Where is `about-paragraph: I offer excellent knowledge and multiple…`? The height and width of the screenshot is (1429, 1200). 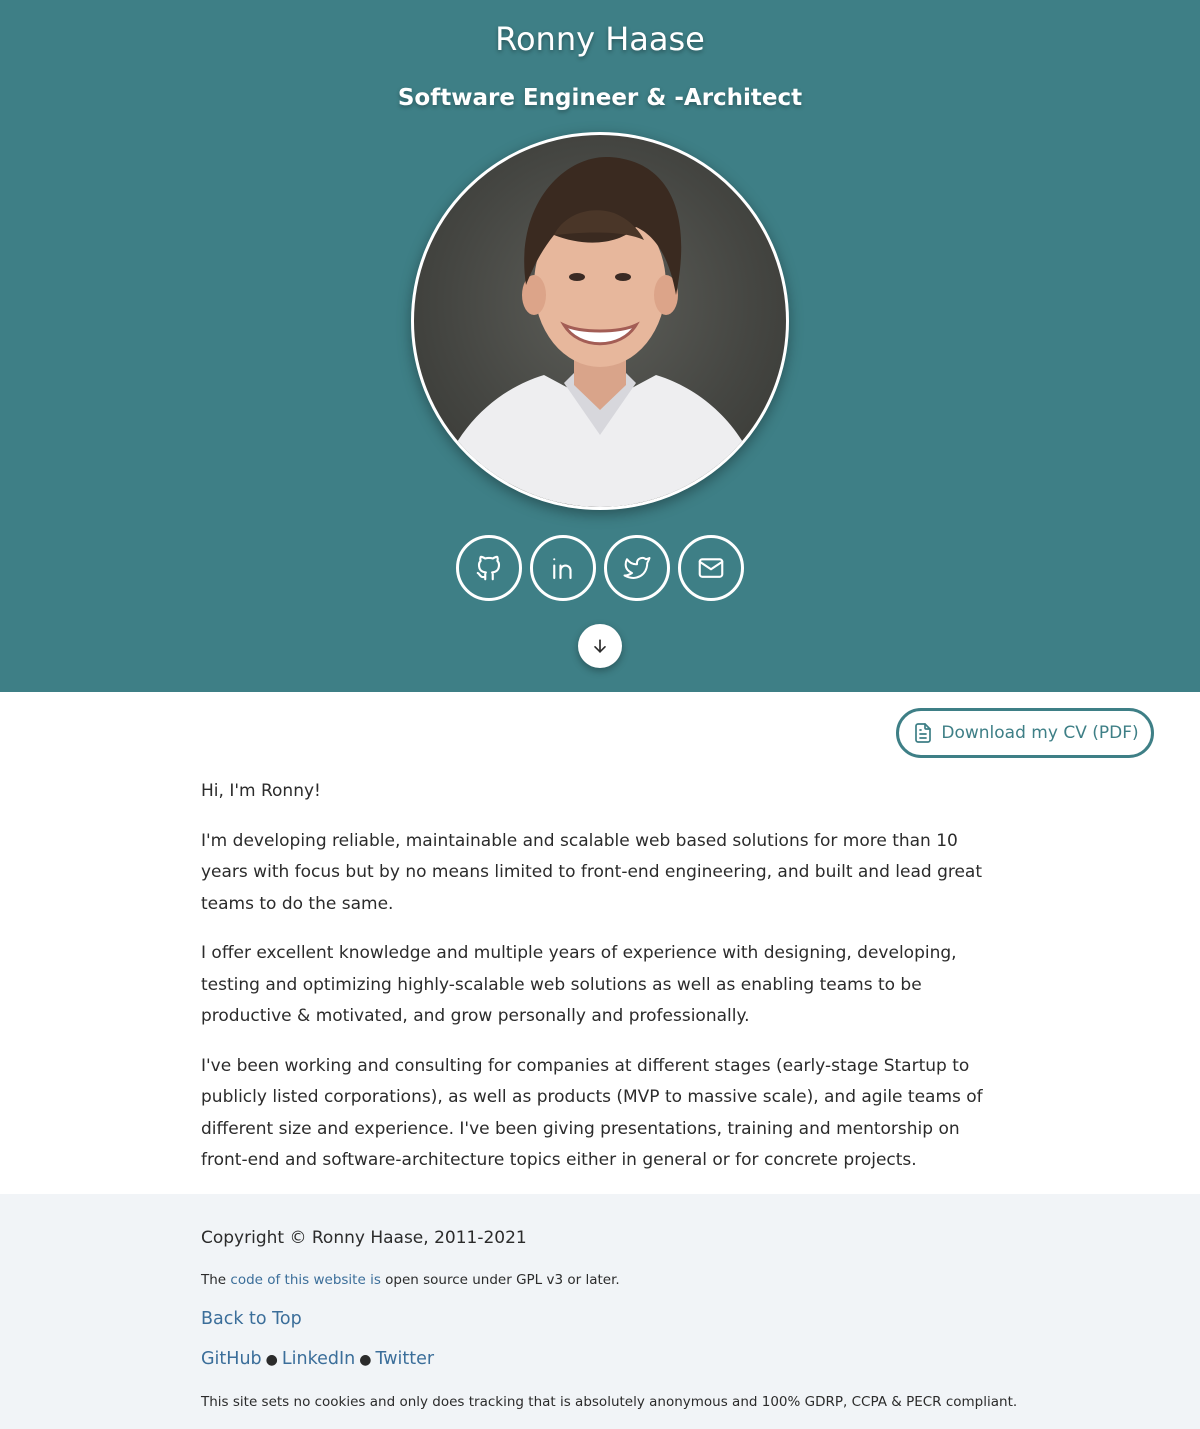
about-paragraph: I offer excellent knowledge and multiple… is located at coordinates (579, 984).